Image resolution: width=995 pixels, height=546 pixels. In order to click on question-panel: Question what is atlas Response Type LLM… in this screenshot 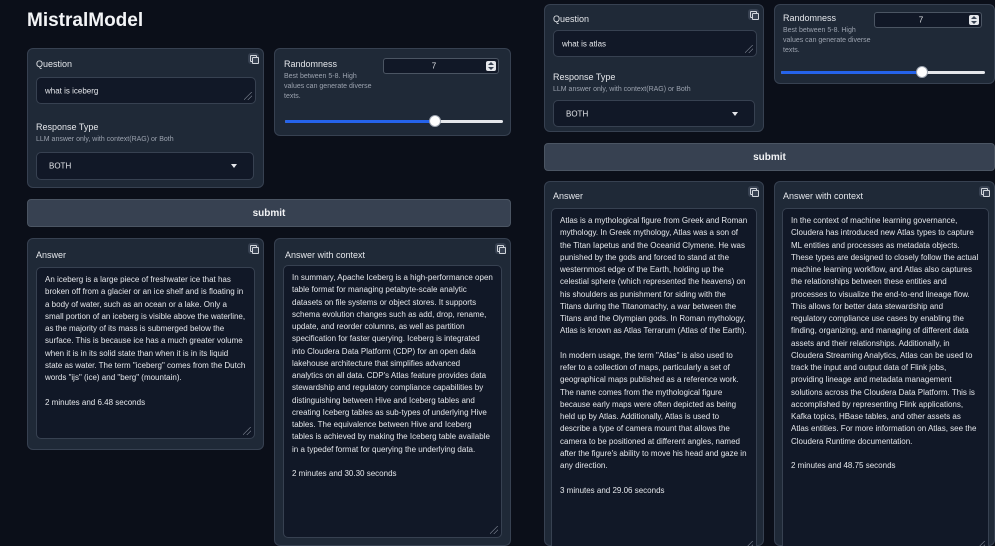, I will do `click(654, 68)`.